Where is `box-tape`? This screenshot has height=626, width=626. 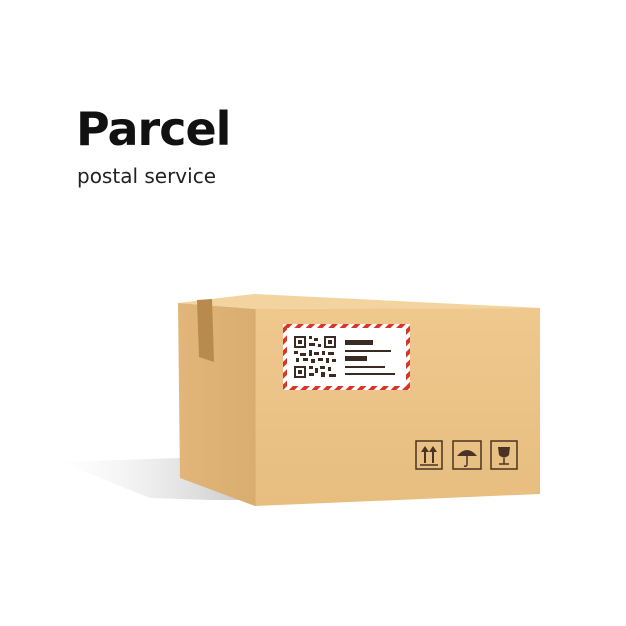 box-tape is located at coordinates (205, 330).